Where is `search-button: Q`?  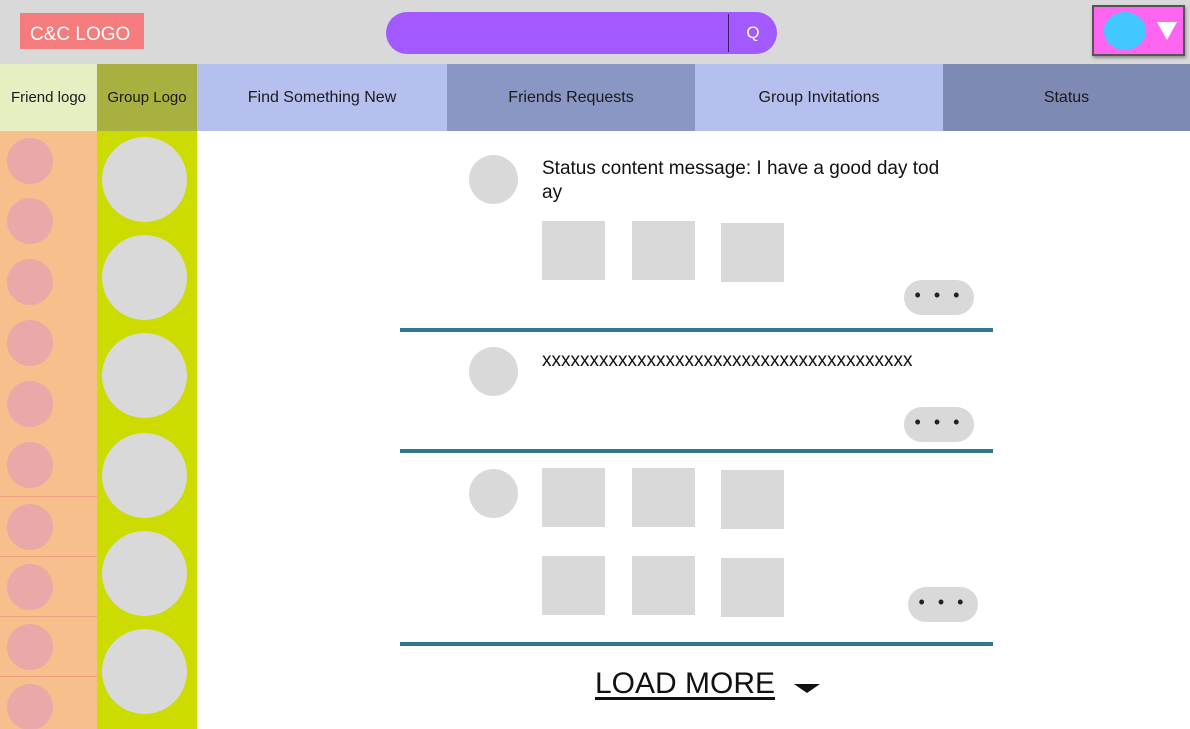
search-button: Q is located at coordinates (753, 33).